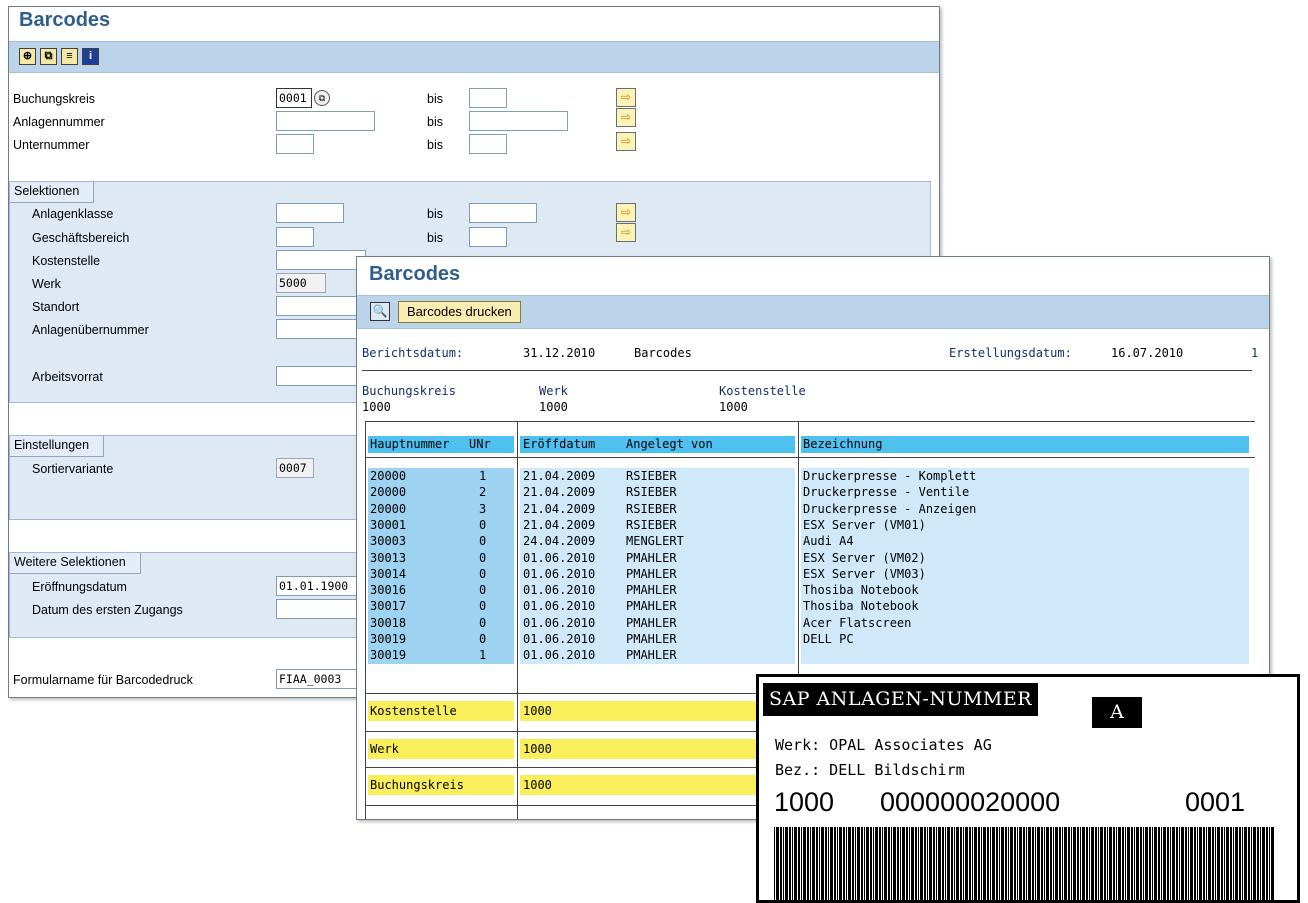 The height and width of the screenshot is (903, 1308). I want to click on asset-description: ESX Server (VM02), so click(864, 558).